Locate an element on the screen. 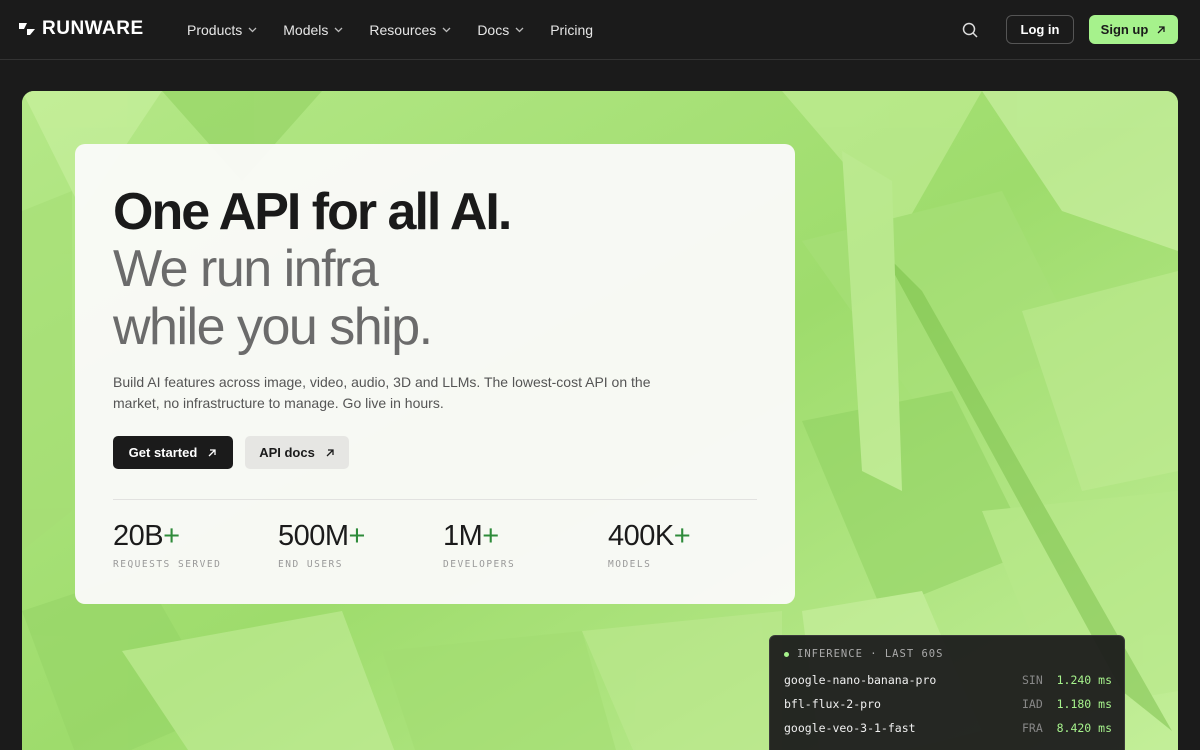 This screenshot has height=750, width=1200. stat-value: 1M+ is located at coordinates (471, 536).